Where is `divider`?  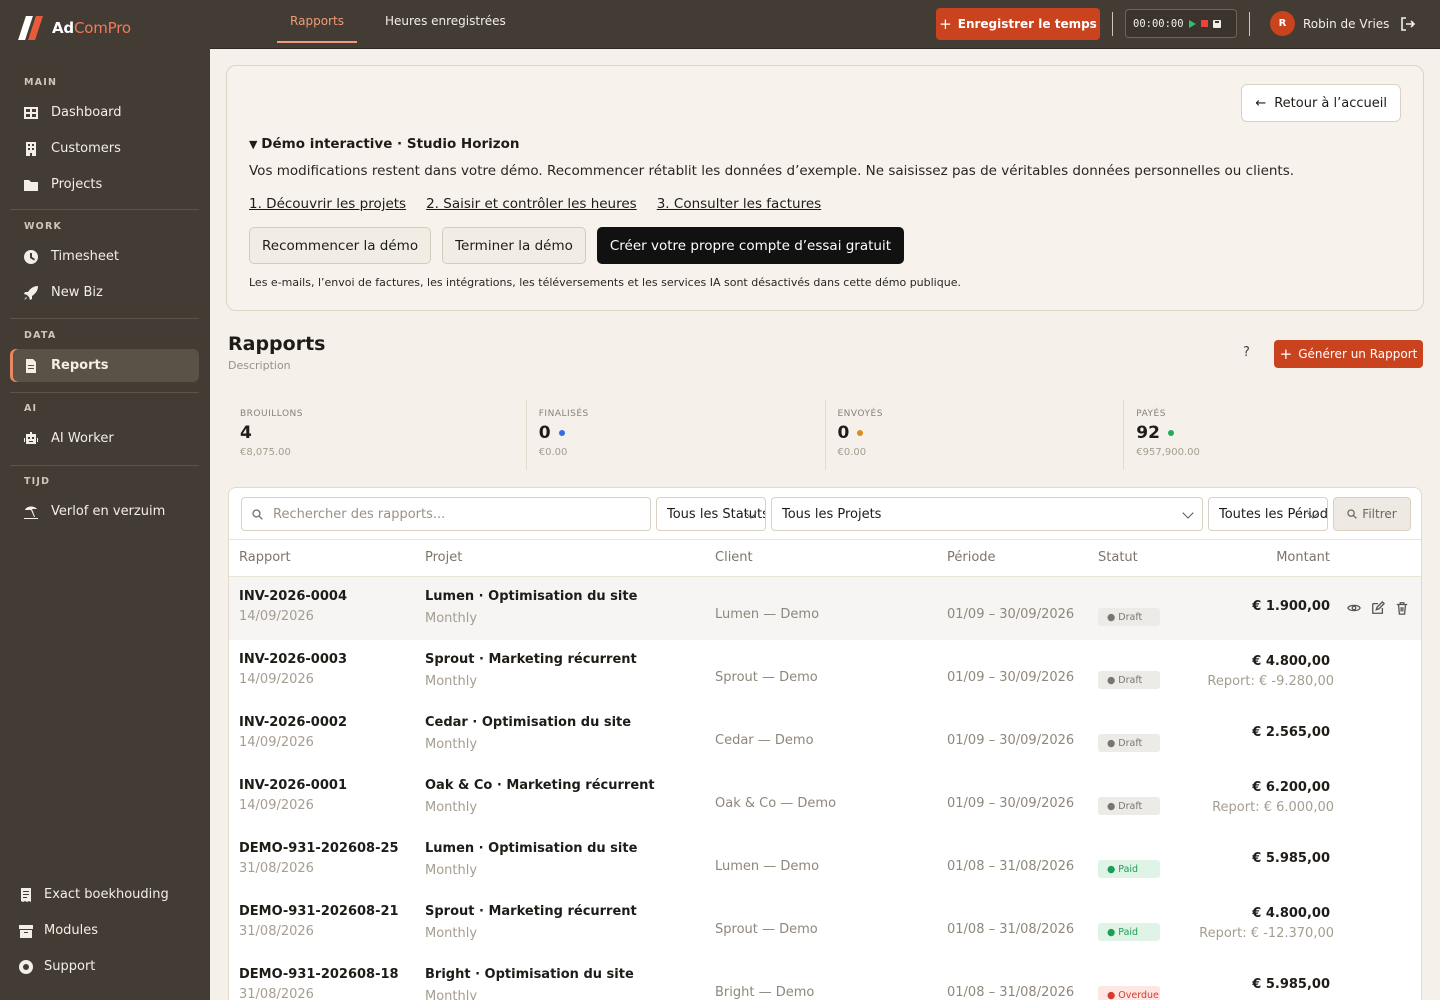 divider is located at coordinates (1249, 24).